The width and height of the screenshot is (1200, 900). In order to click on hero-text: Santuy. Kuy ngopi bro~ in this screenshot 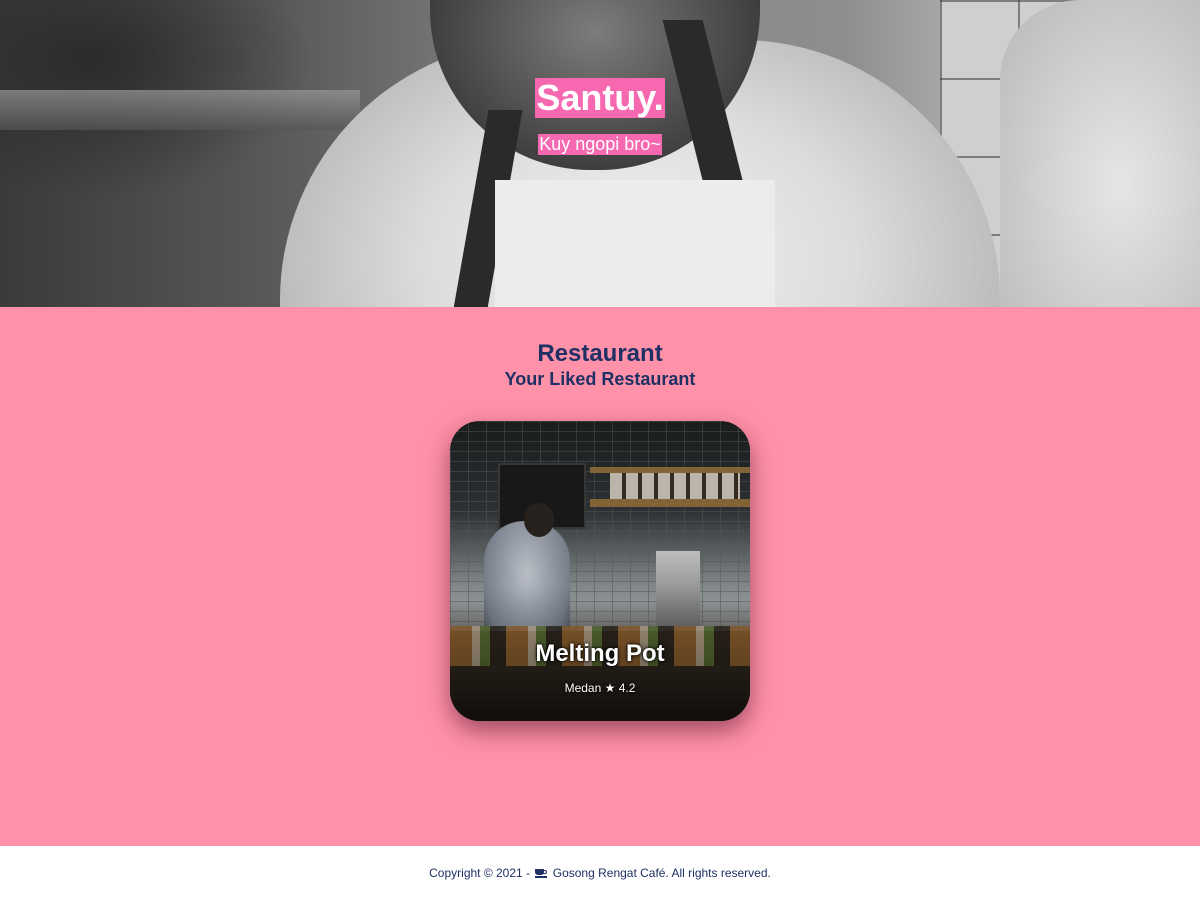, I will do `click(600, 116)`.